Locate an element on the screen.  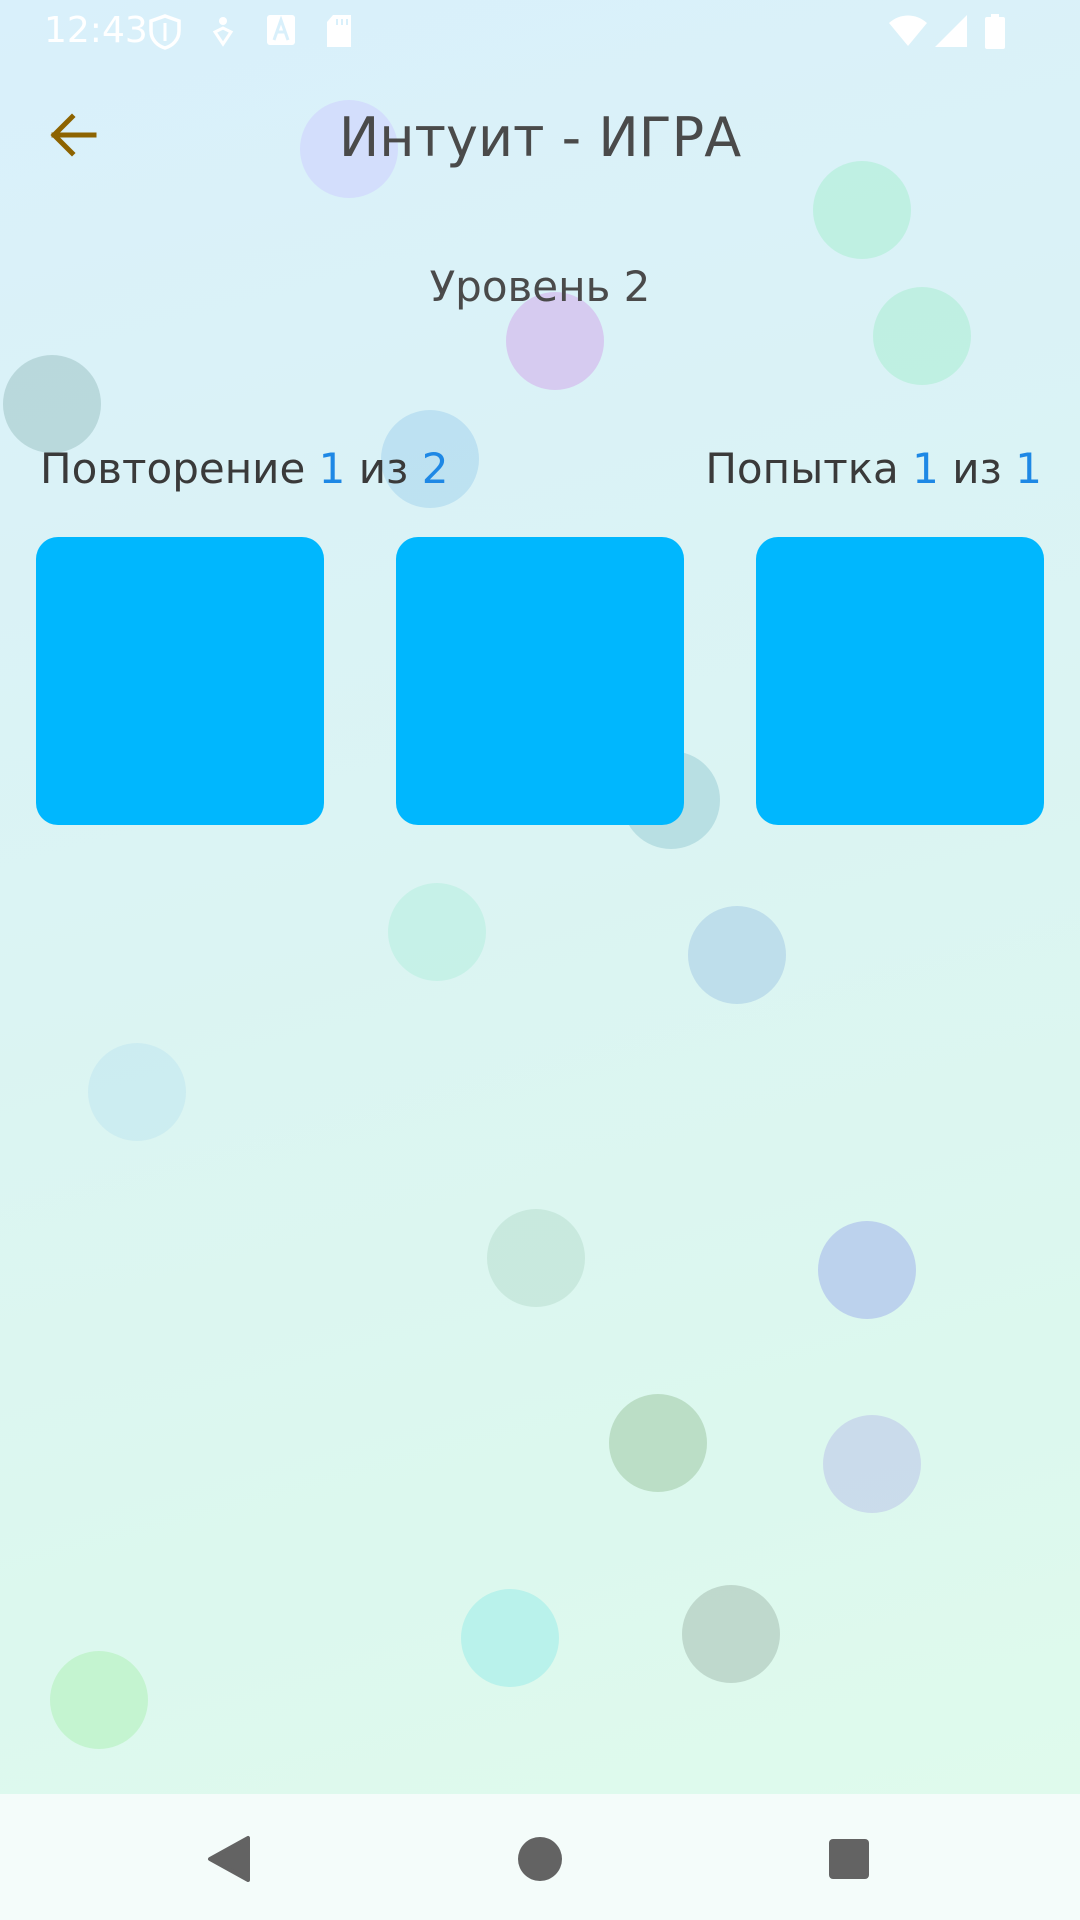
nav-recents-button is located at coordinates (849, 1861).